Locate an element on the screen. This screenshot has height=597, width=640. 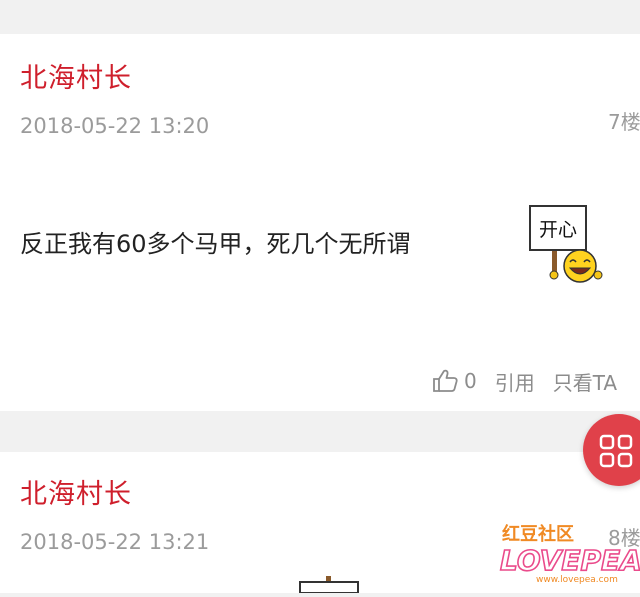
watermark-url: www.lovepea.com is located at coordinates (577, 580).